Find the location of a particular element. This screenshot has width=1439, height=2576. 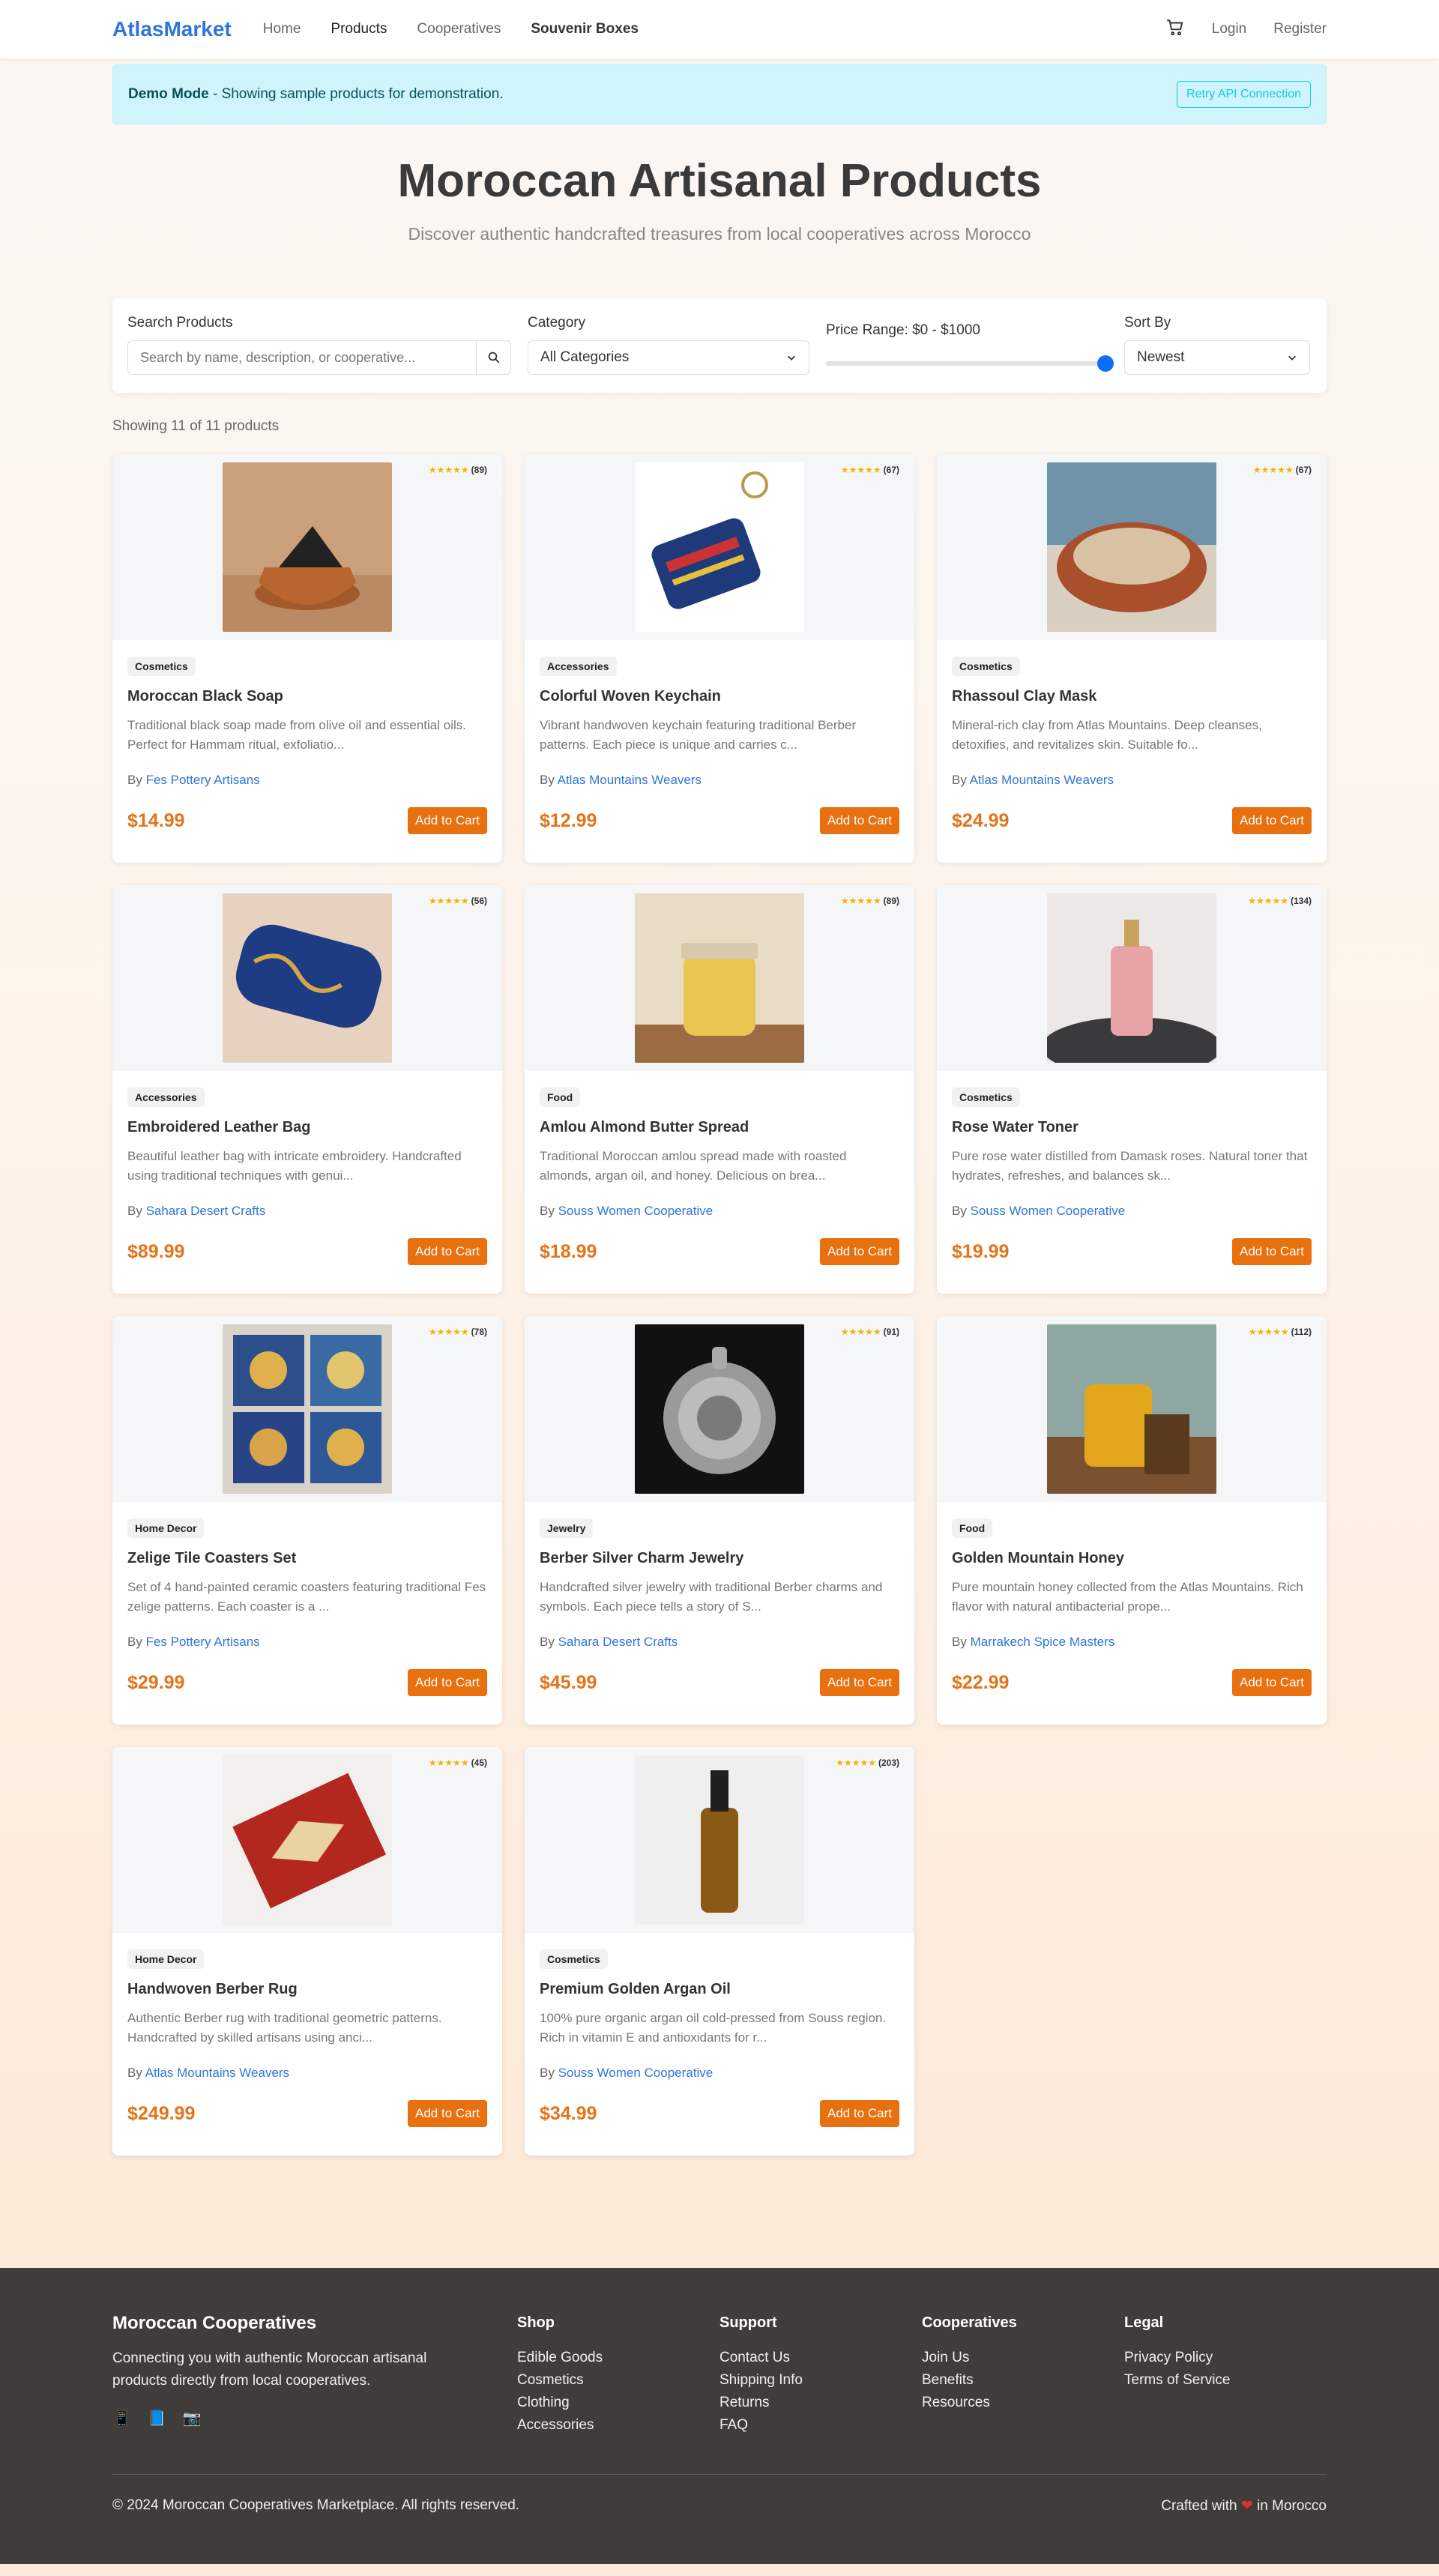

product-title: Zelige Tile Coasters Set is located at coordinates (307, 1559).